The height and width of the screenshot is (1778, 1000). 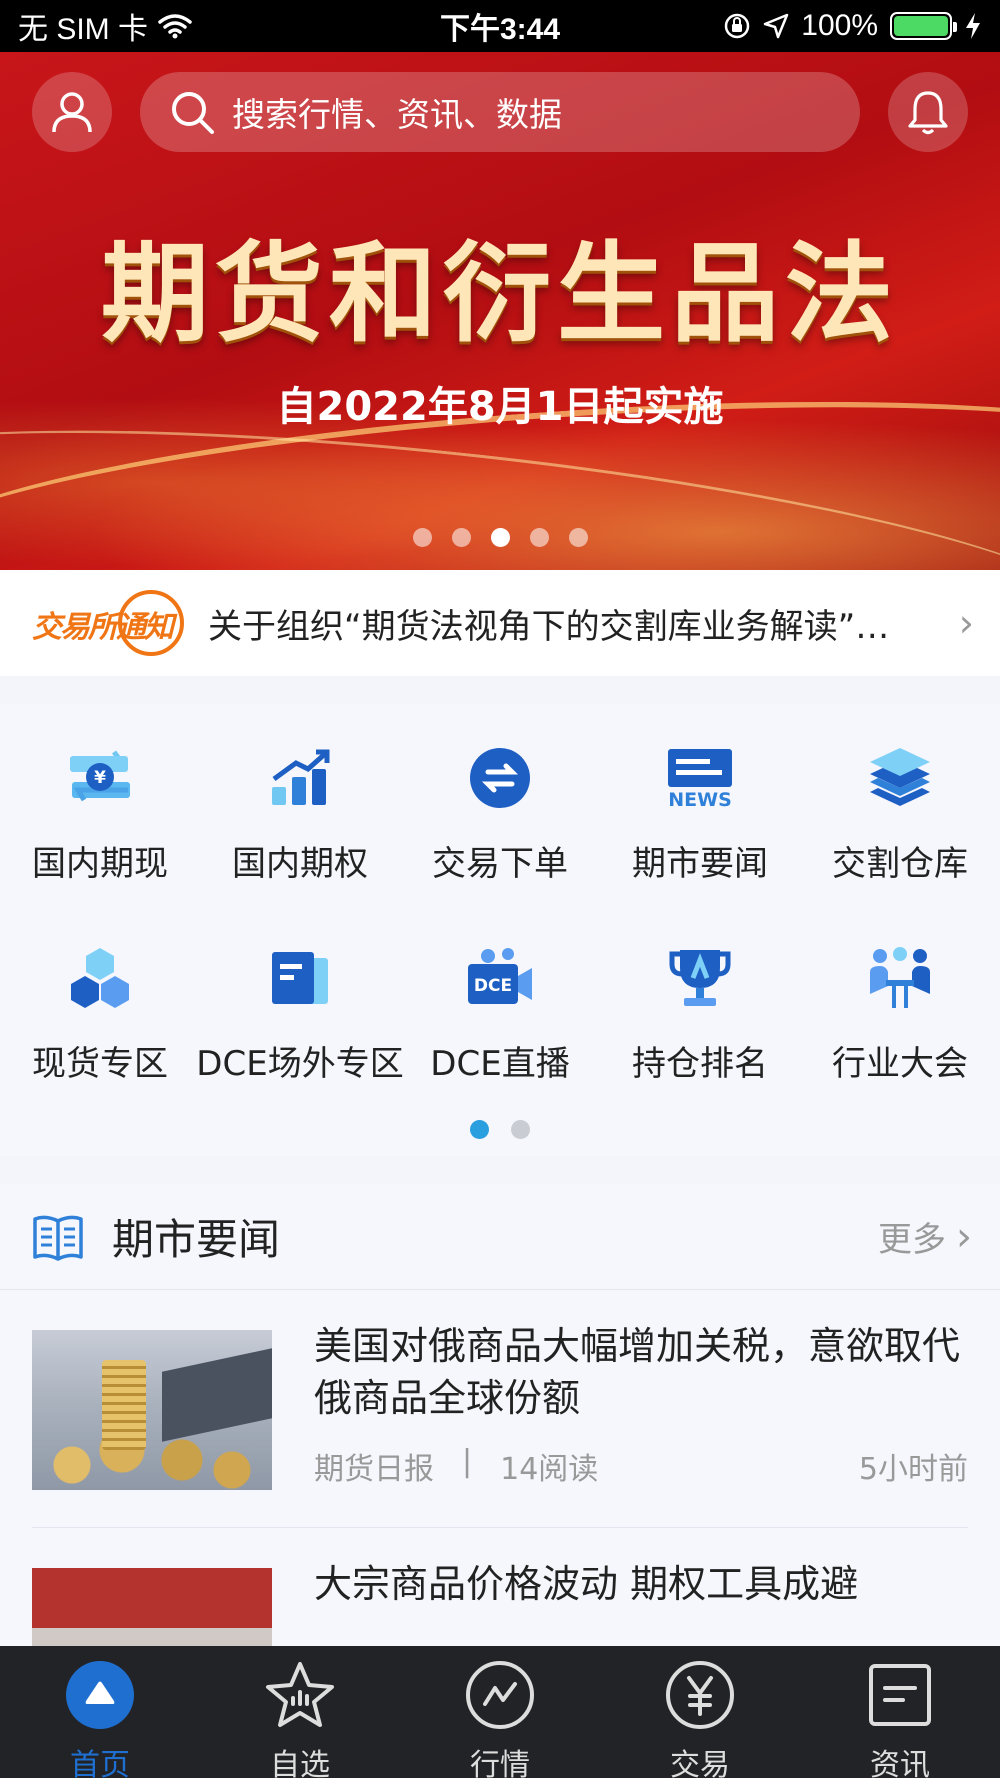 What do you see at coordinates (900, 1064) in the screenshot?
I see `shortcut-label: 行业大会` at bounding box center [900, 1064].